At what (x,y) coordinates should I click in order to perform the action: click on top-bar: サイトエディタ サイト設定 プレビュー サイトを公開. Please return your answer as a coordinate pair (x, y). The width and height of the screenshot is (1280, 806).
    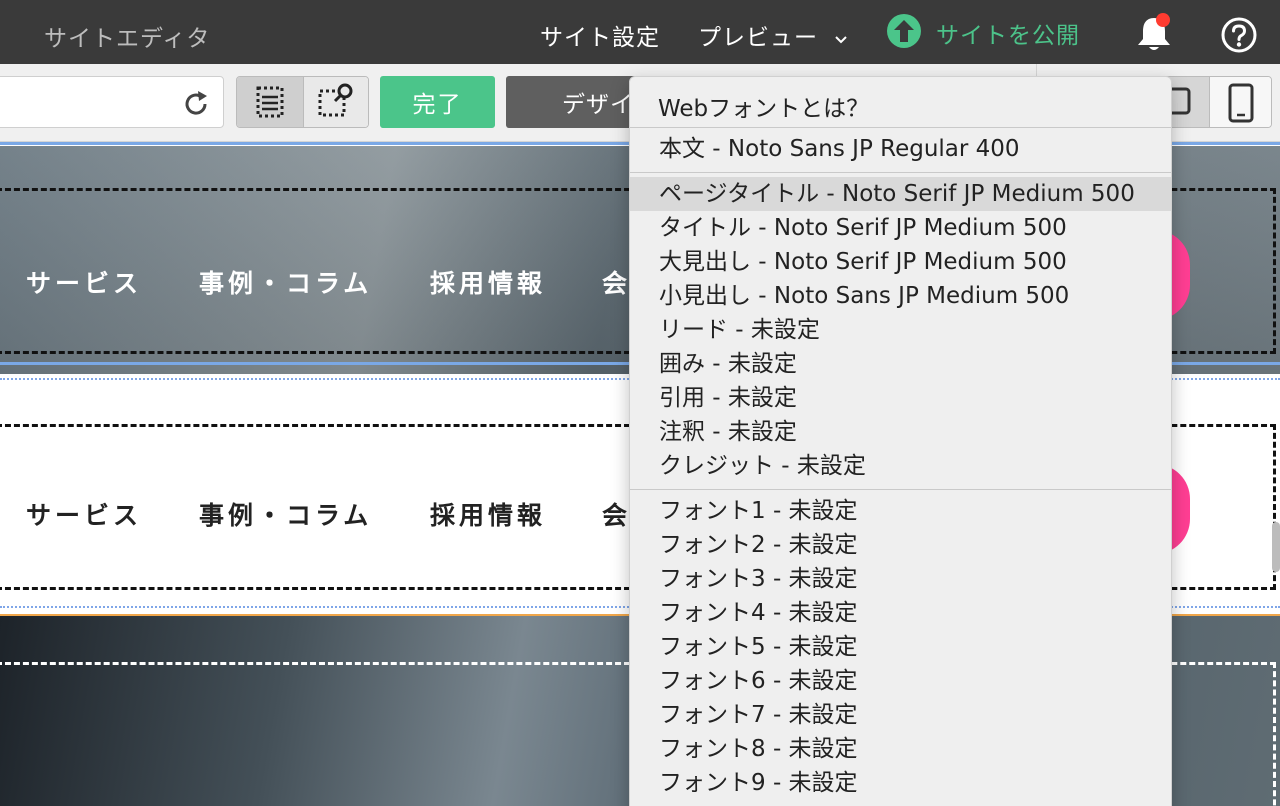
    Looking at the image, I should click on (640, 32).